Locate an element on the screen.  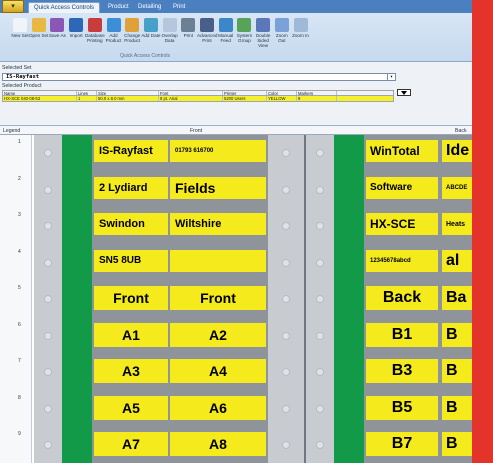
toolbar-button-manual-feed: Manual Feed is located at coordinates (226, 34).